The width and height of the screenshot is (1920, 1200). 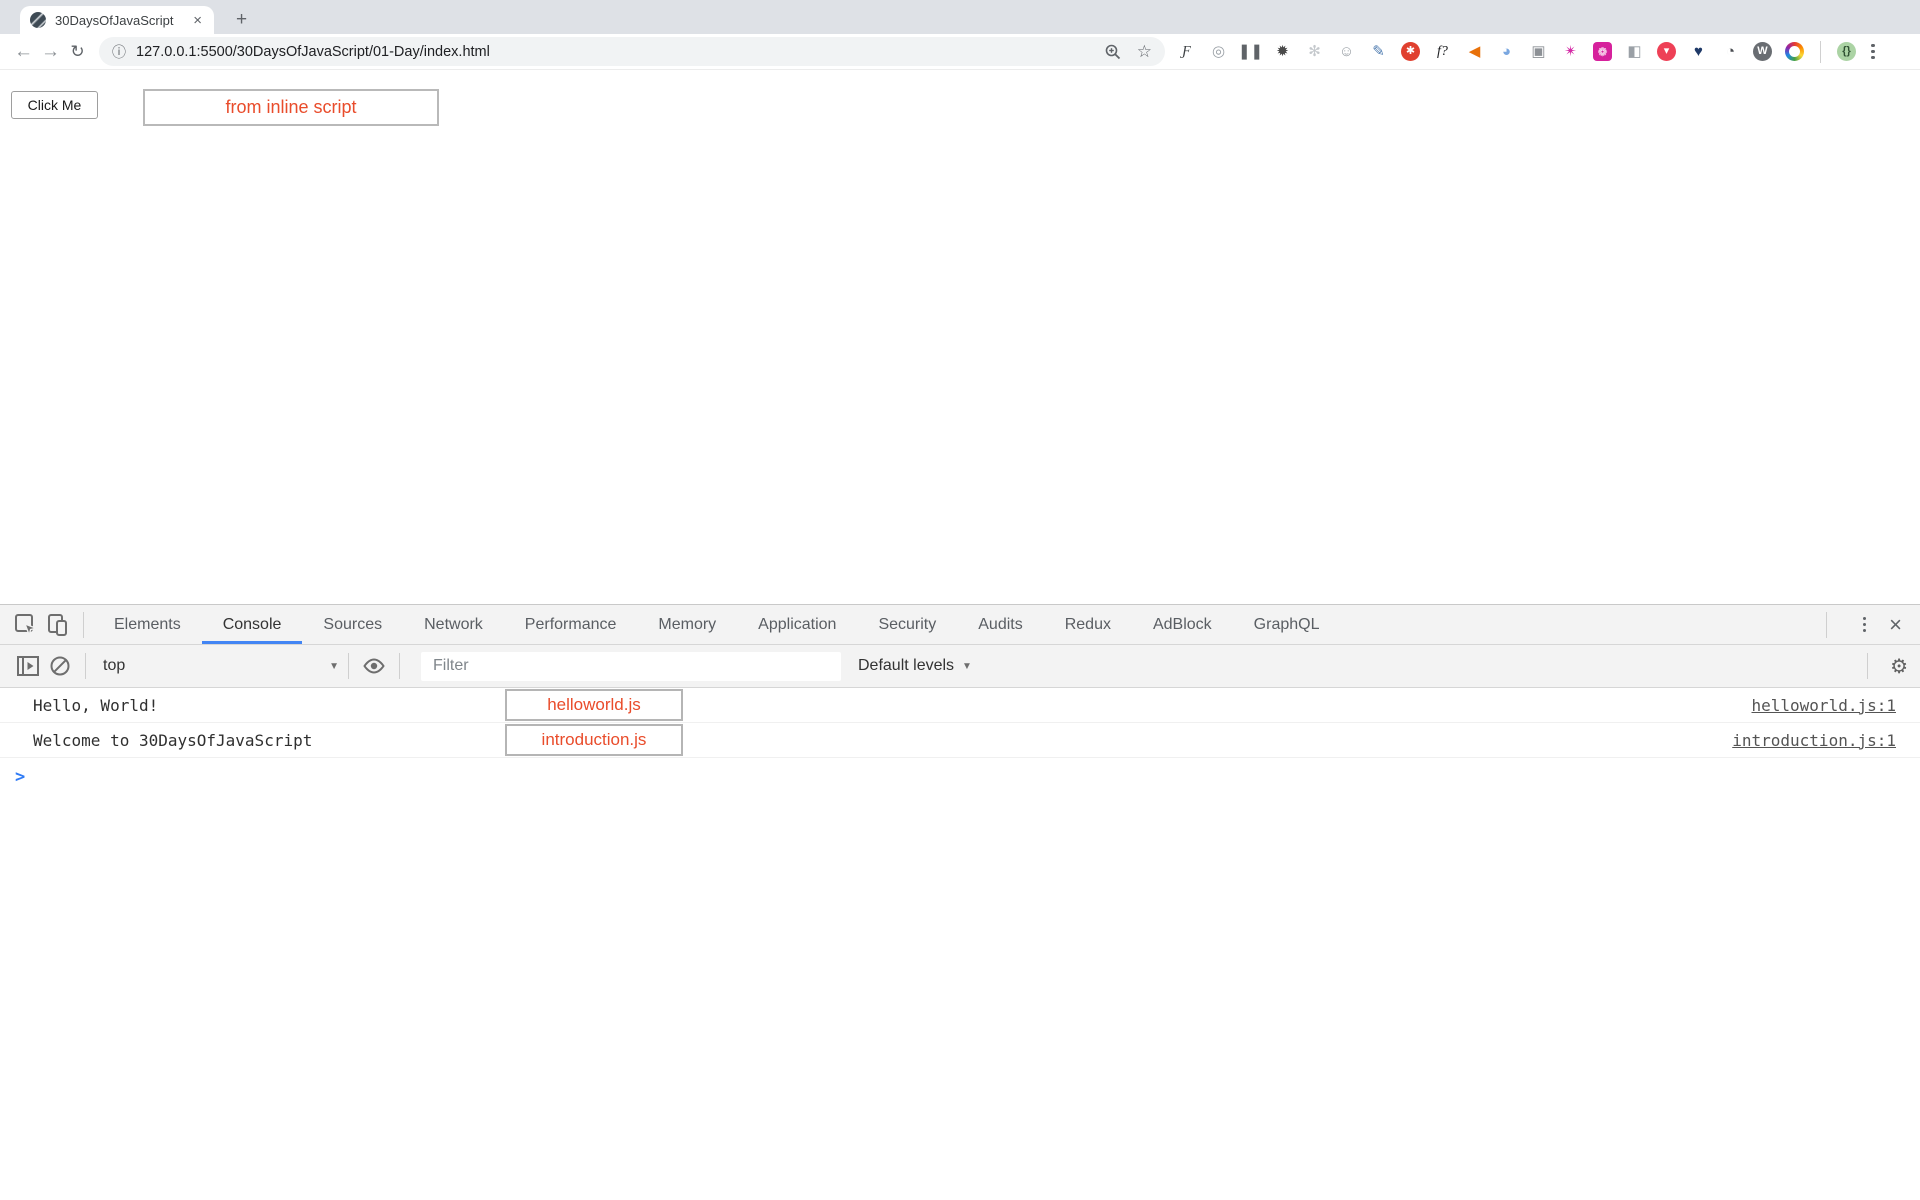 I want to click on annotation-label: helloworld.js, so click(x=594, y=705).